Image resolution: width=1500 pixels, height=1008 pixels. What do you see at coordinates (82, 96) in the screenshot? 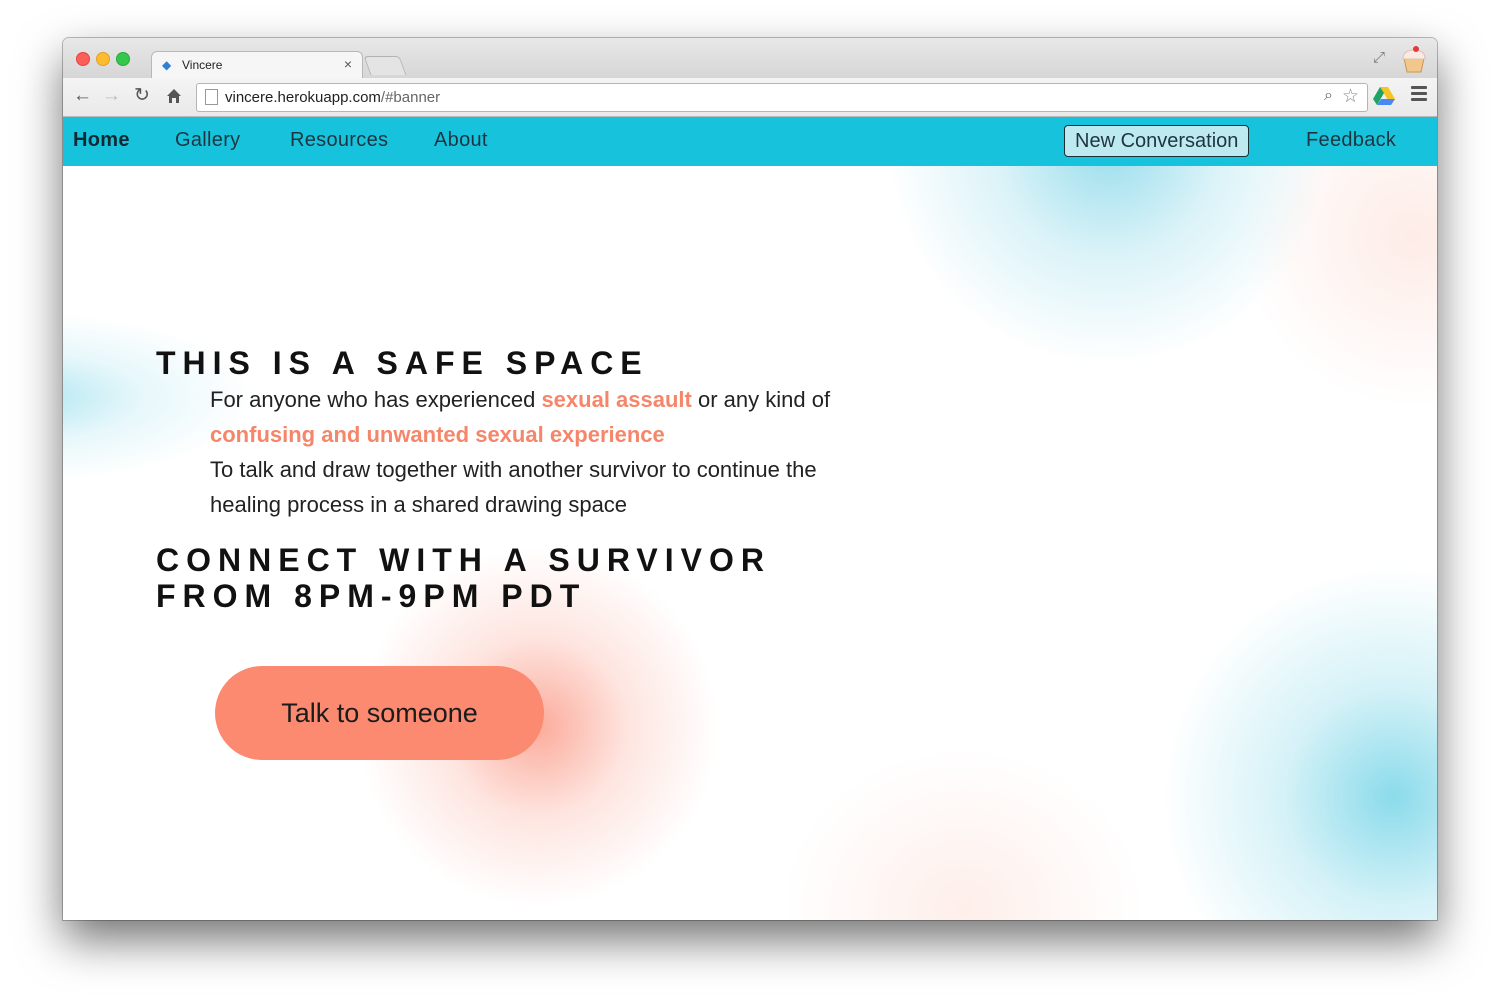
I see `back-arrow-icon: ←` at bounding box center [82, 96].